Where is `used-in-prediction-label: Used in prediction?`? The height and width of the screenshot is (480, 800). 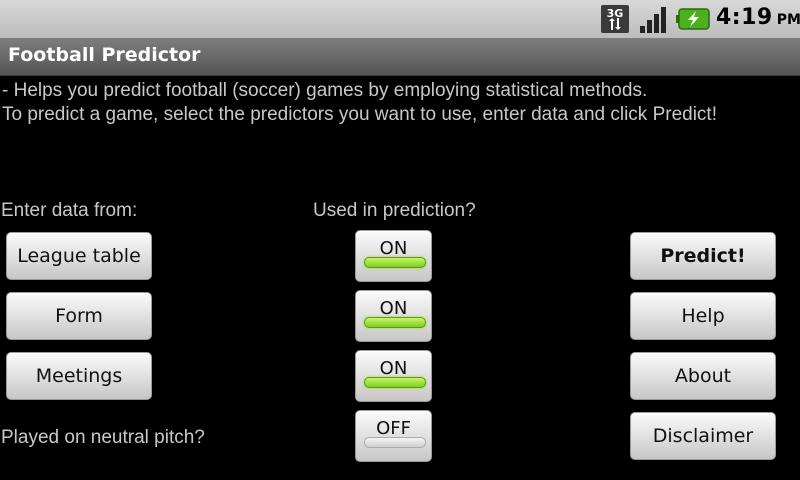 used-in-prediction-label: Used in prediction? is located at coordinates (394, 210).